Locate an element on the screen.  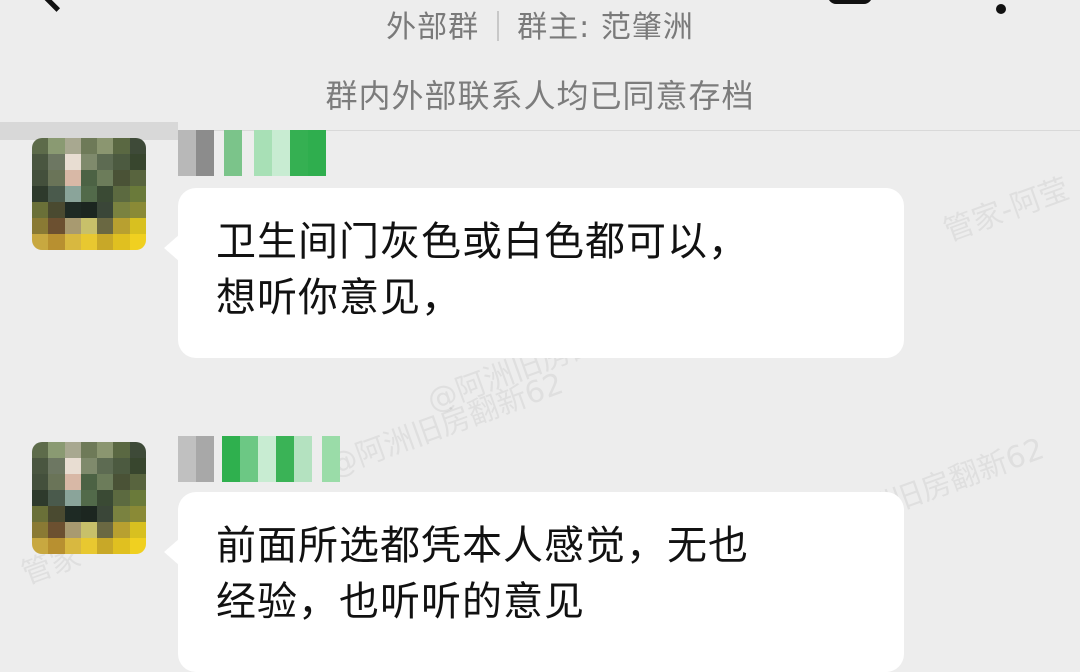
watermark: @阿洲旧房翻新62 is located at coordinates (445, 425).